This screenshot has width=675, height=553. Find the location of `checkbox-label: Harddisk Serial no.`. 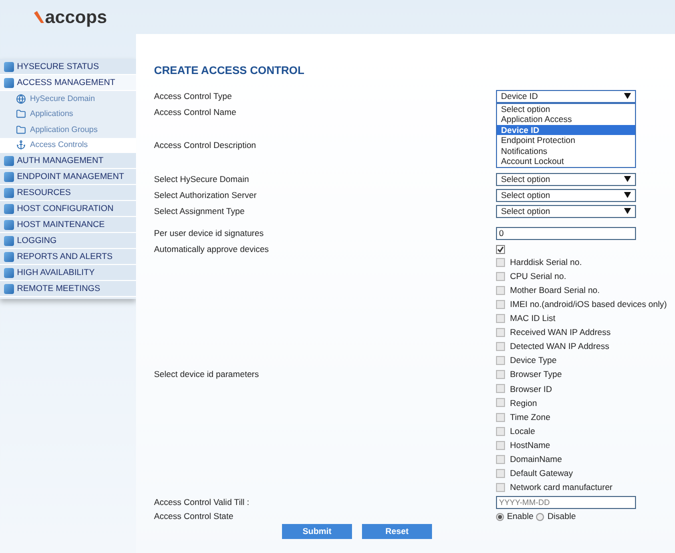

checkbox-label: Harddisk Serial no. is located at coordinates (546, 262).